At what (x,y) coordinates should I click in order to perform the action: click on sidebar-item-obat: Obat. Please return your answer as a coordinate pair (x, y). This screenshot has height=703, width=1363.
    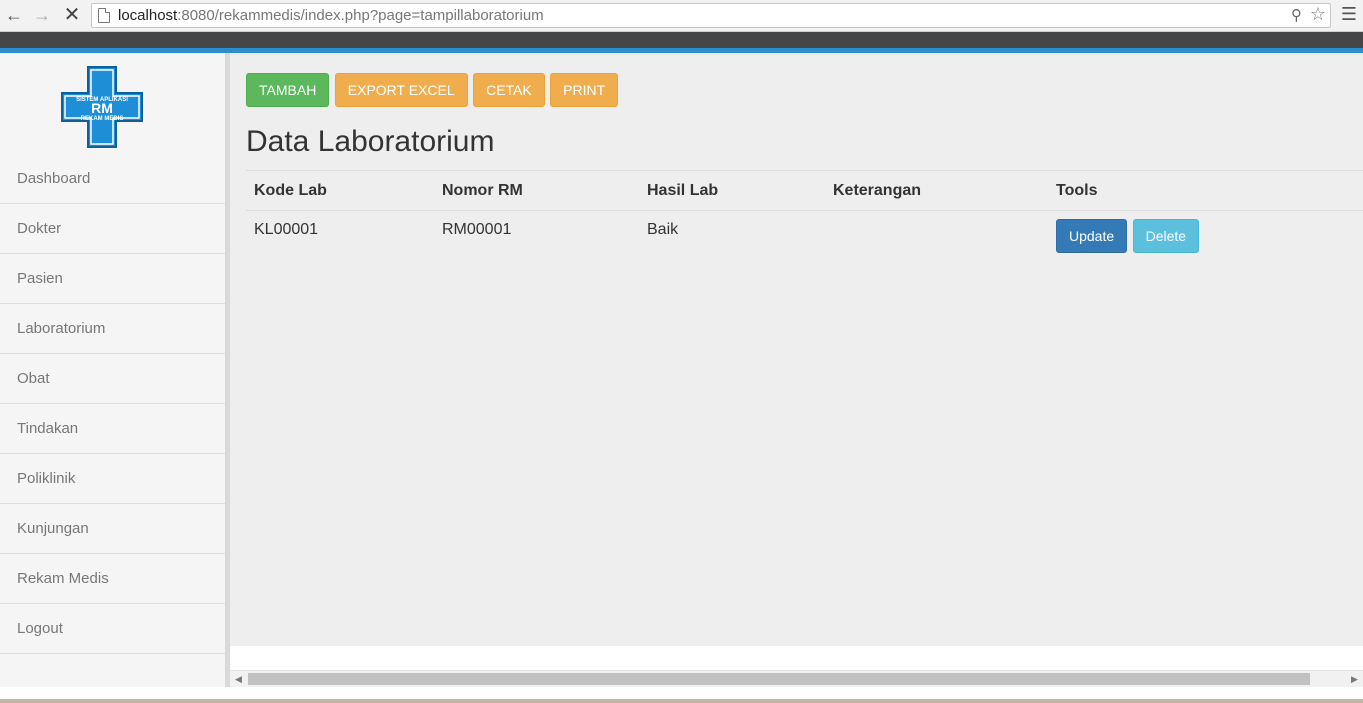
    Looking at the image, I should click on (112, 379).